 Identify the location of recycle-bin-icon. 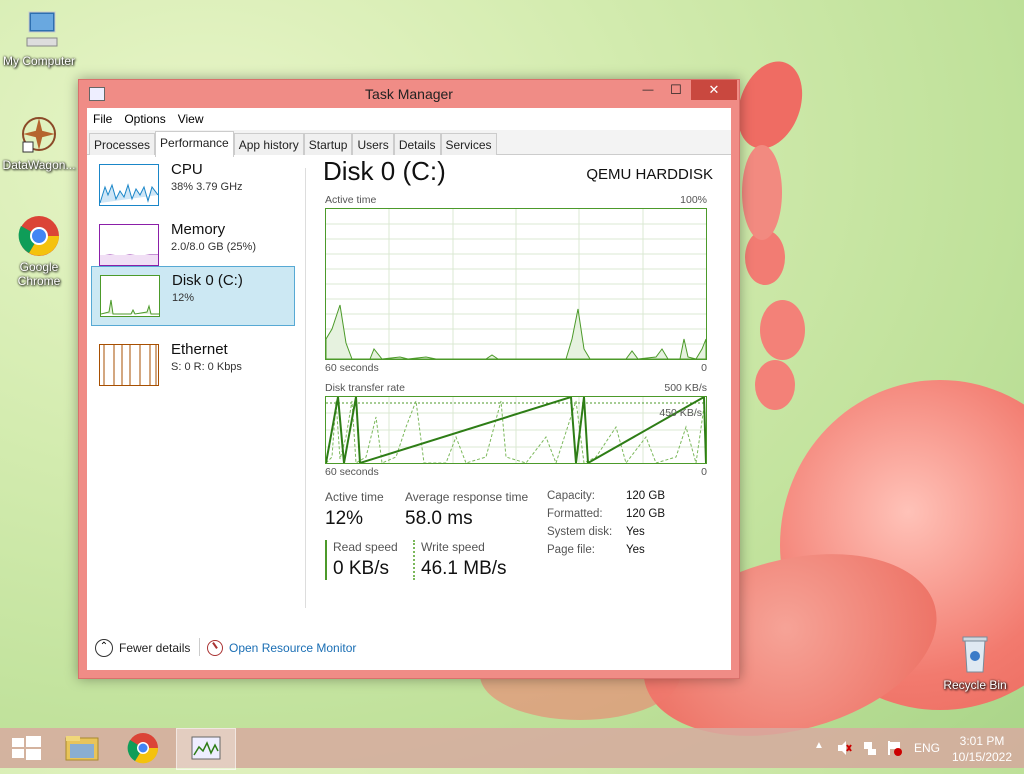
(975, 654).